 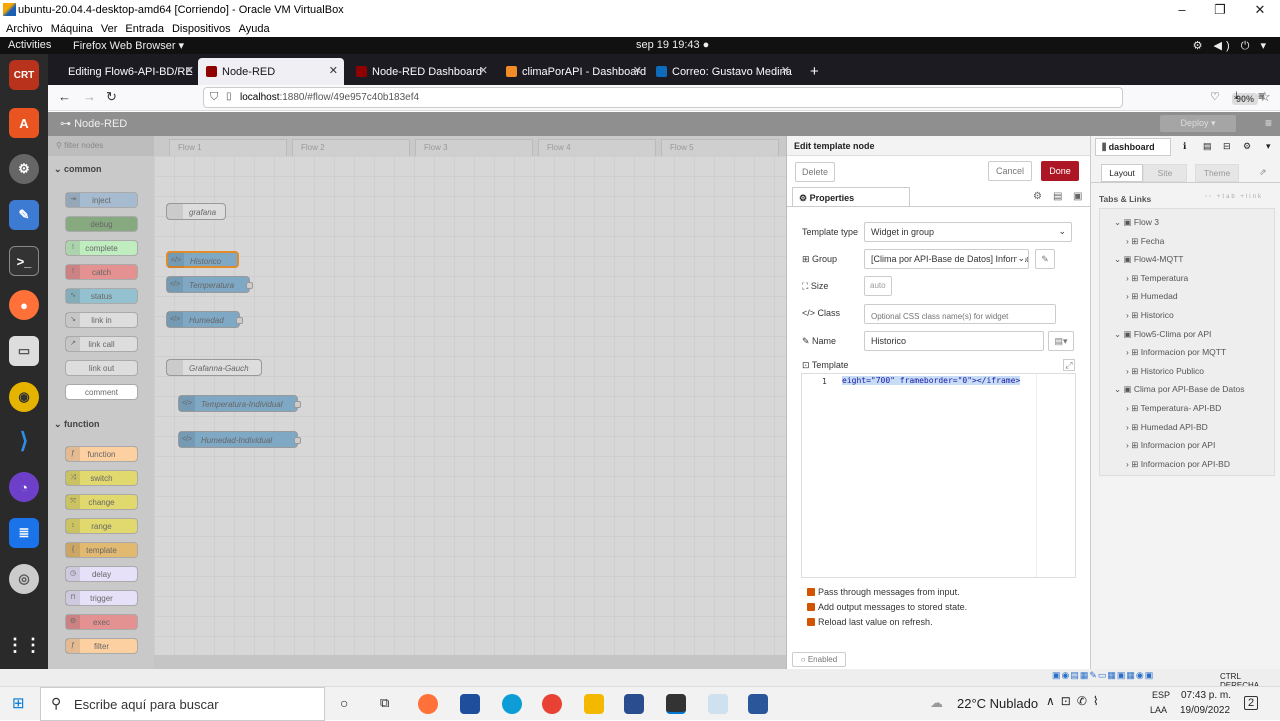 What do you see at coordinates (1133, 147) in the screenshot?
I see `sidebar-tab-dashboard: ⫼ dashboard` at bounding box center [1133, 147].